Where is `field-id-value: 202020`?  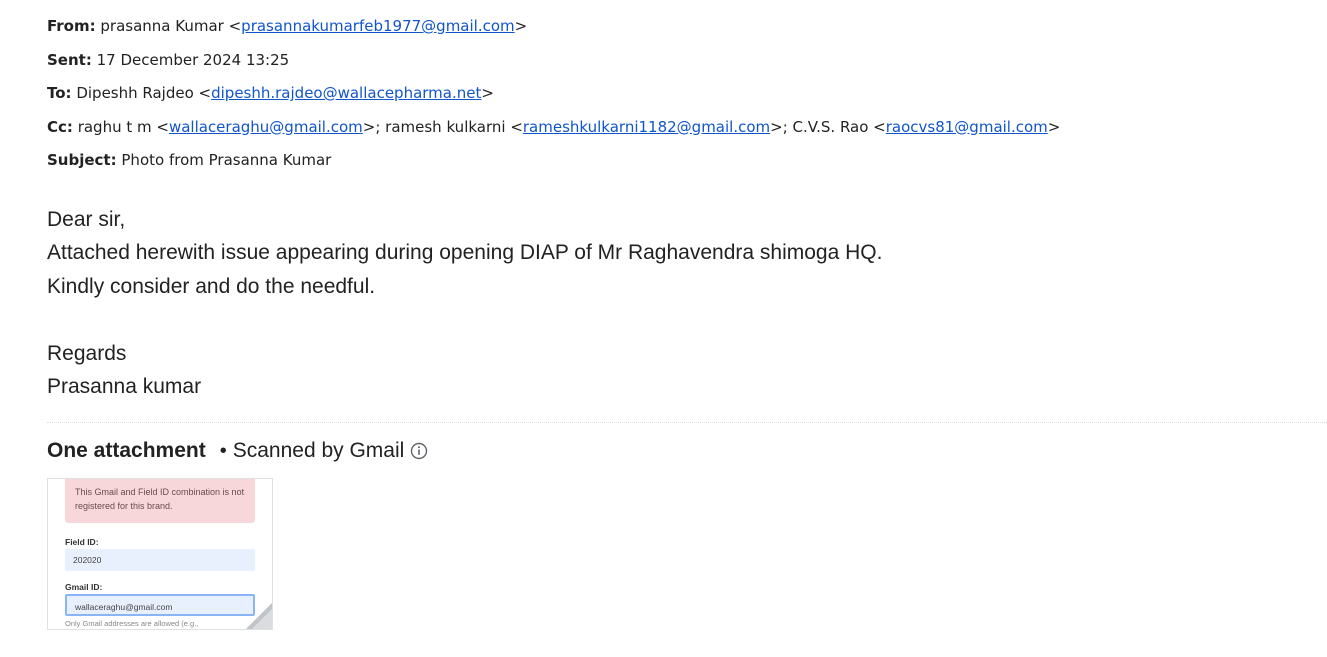 field-id-value: 202020 is located at coordinates (87, 560).